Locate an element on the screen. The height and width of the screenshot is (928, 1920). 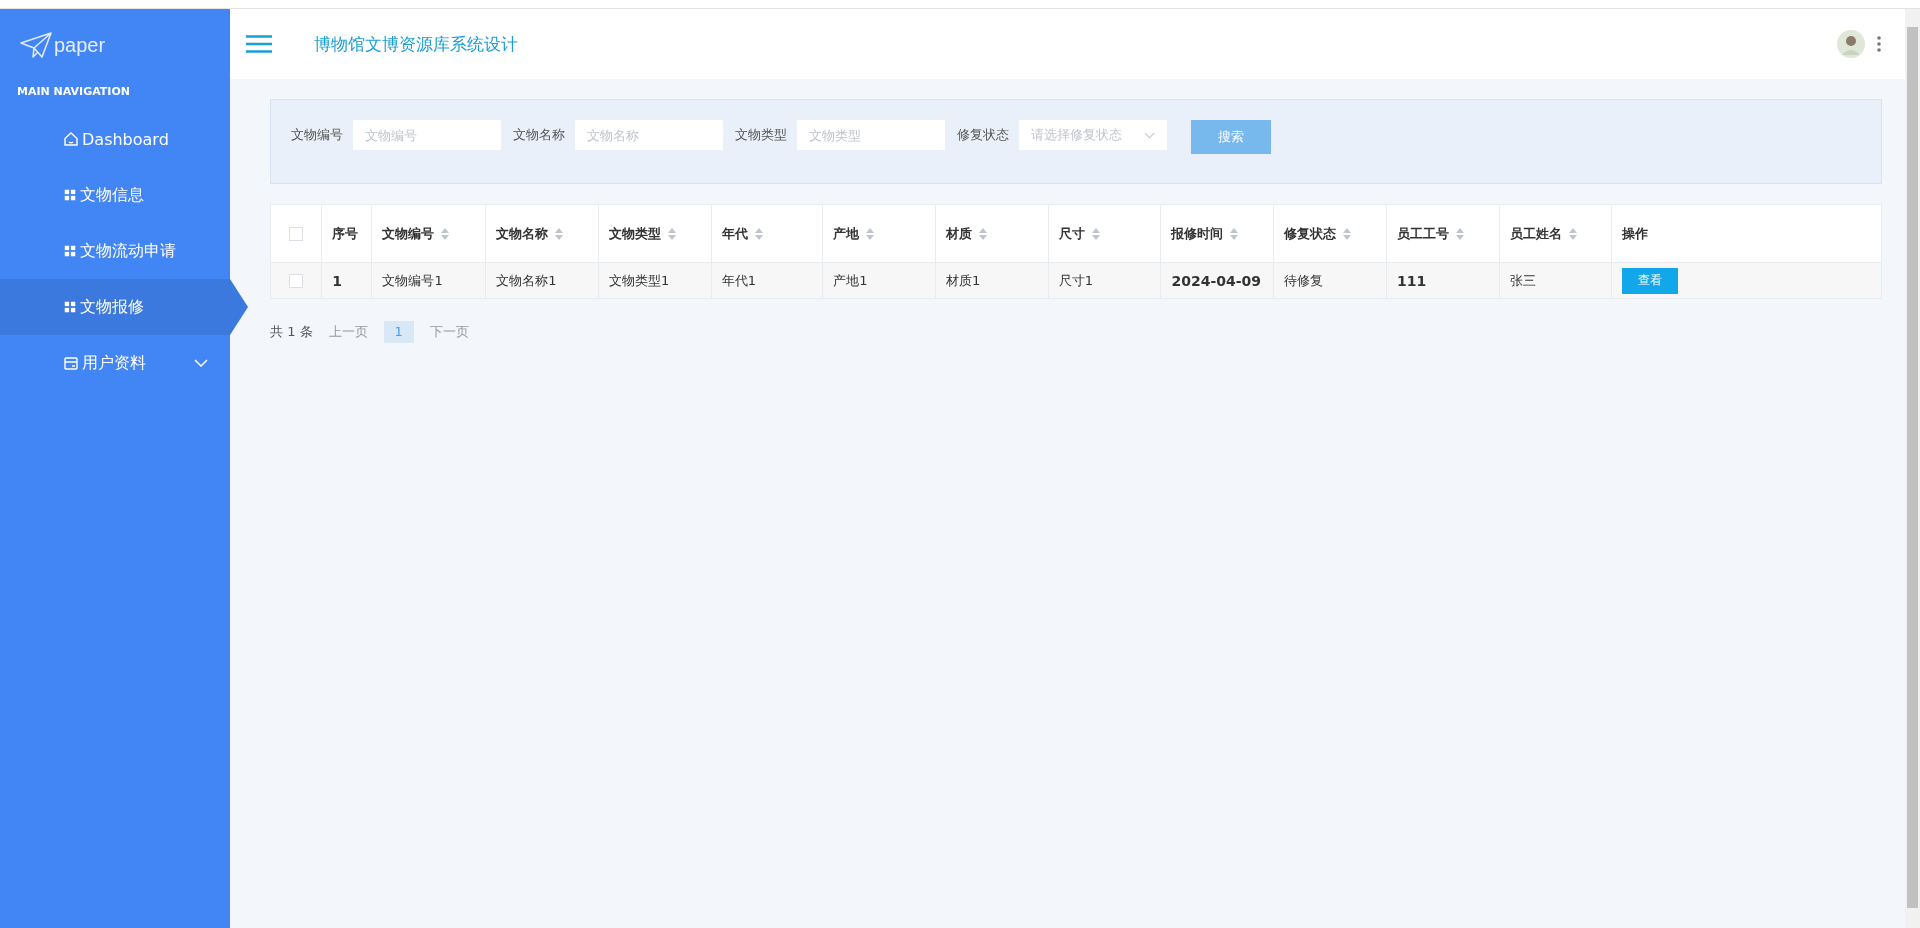
view-button: 查看 is located at coordinates (1650, 280).